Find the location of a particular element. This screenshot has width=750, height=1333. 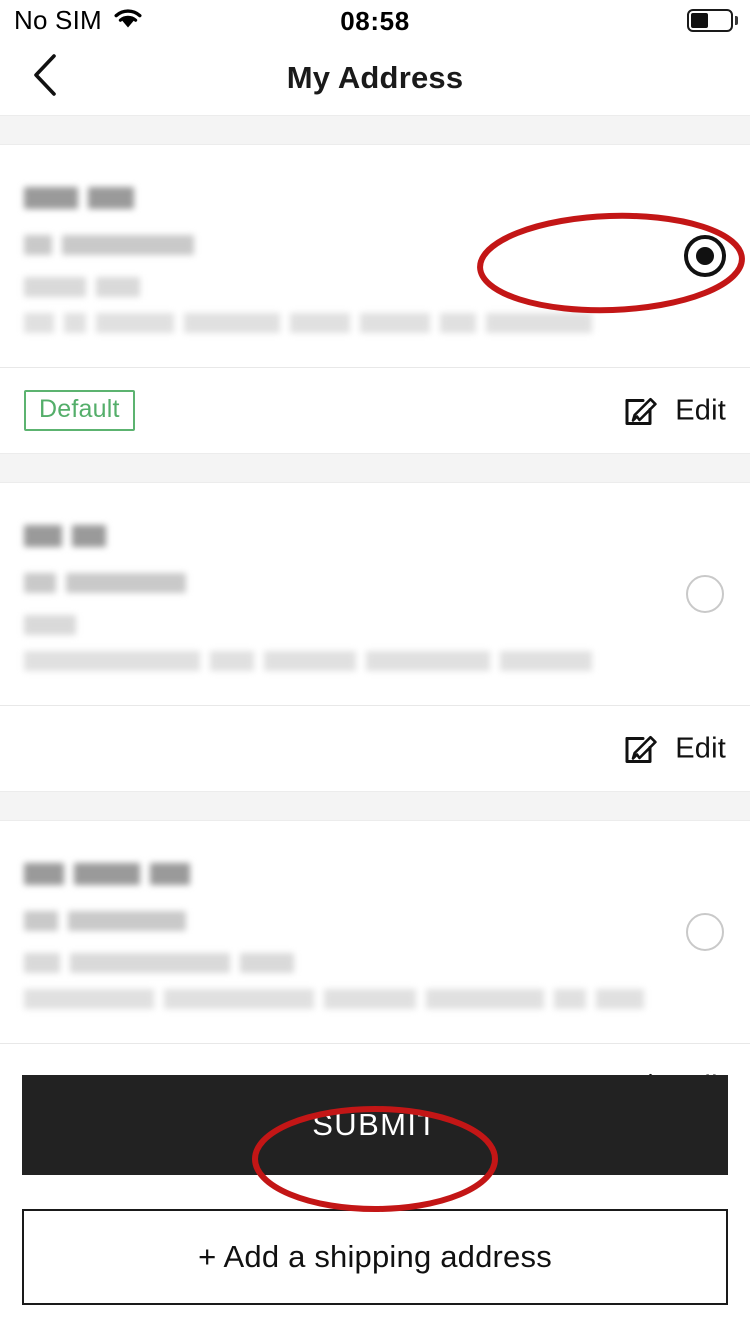

submit-button: SUBMIT is located at coordinates (375, 1125).